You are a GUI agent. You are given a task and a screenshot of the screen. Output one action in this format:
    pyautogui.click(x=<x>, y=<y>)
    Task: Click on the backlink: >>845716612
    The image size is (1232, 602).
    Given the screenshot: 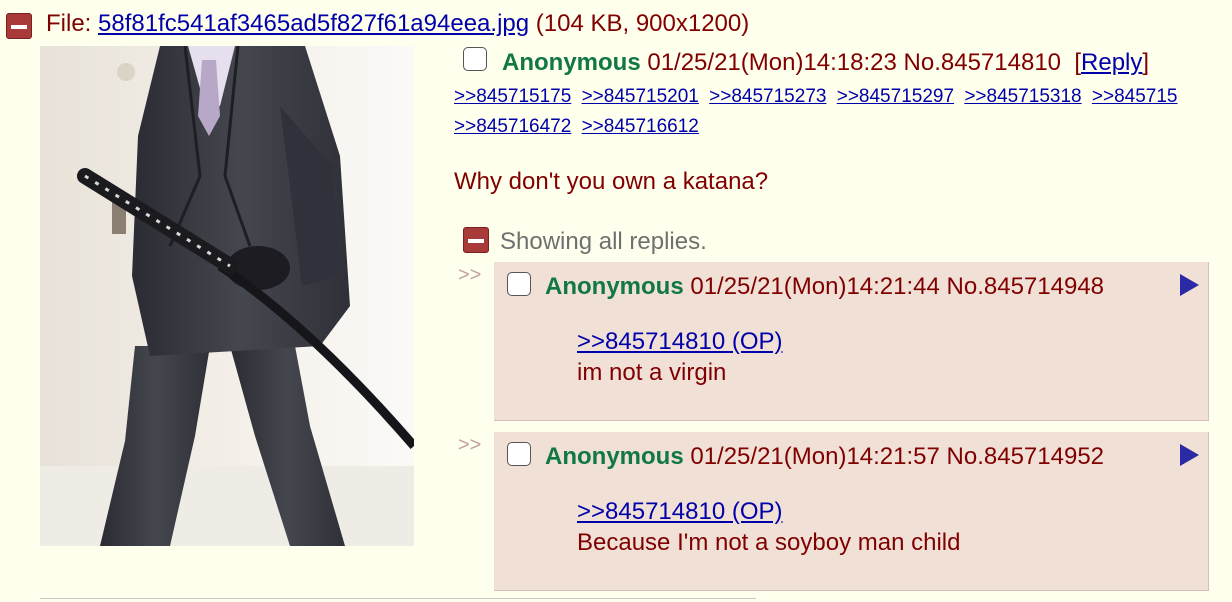 What is the action you would take?
    pyautogui.click(x=640, y=126)
    